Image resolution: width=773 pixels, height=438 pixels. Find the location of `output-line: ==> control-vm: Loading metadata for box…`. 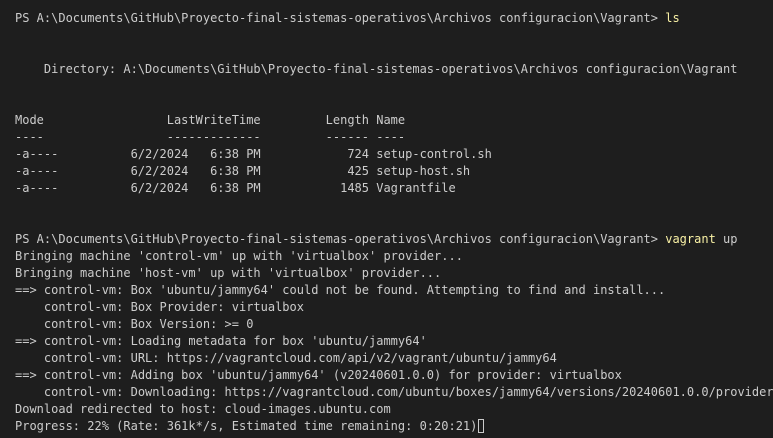

output-line: ==> control-vm: Loading metadata for box… is located at coordinates (221, 341).